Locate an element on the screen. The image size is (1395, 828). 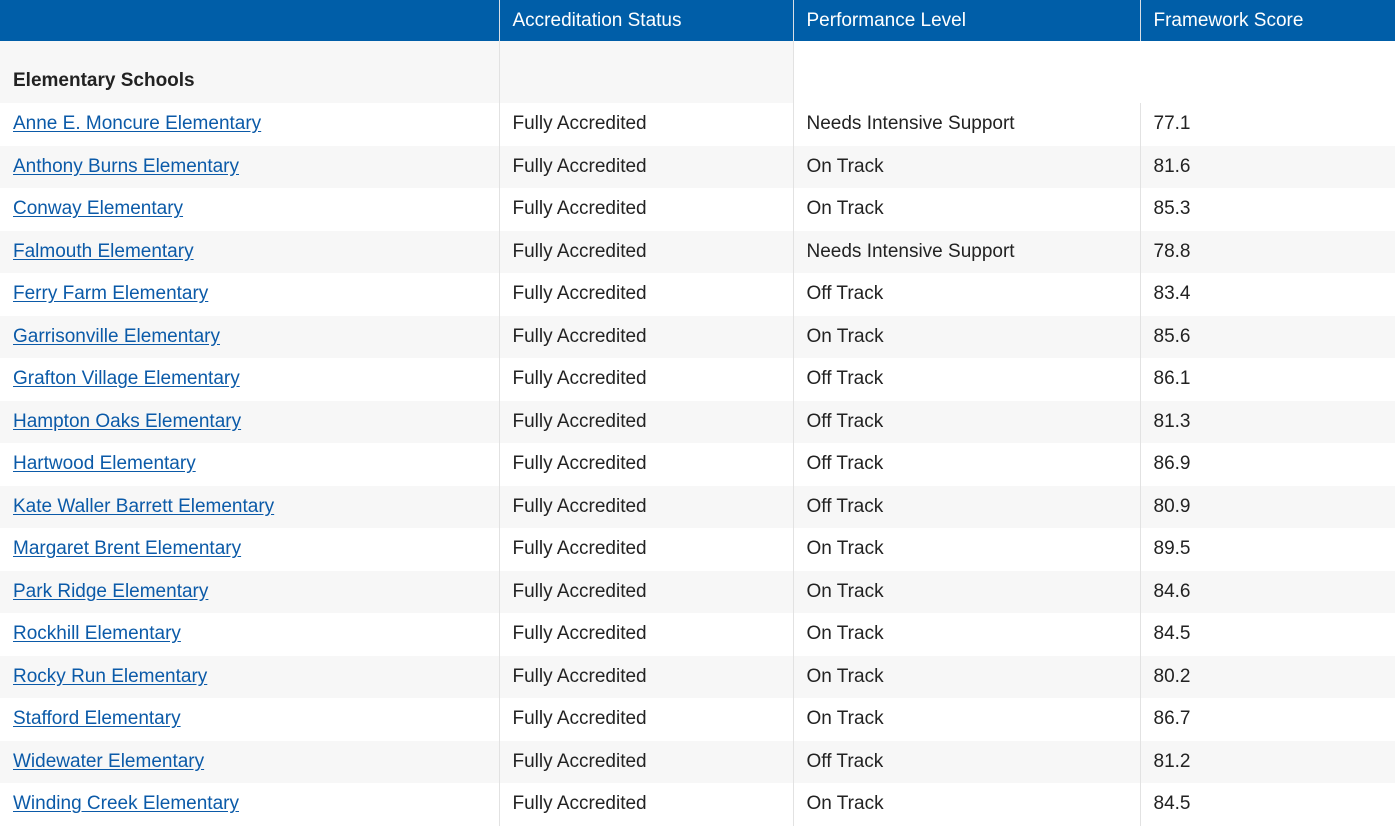
school-cell: Conway Elementary is located at coordinates (249, 209).